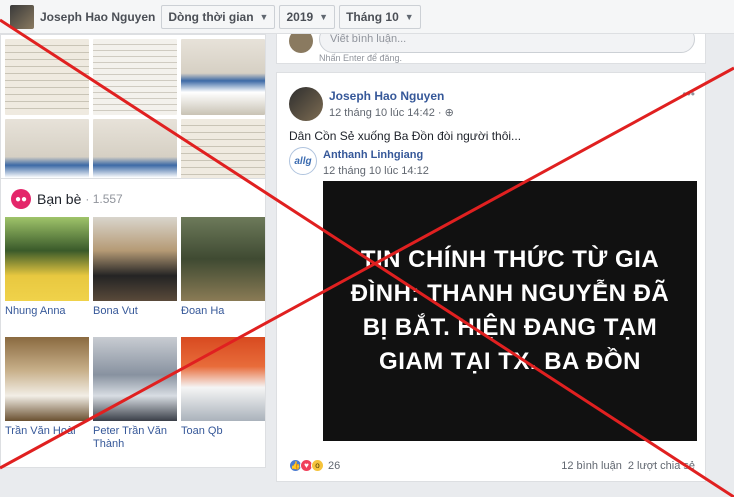 The width and height of the screenshot is (734, 497). What do you see at coordinates (386, 96) in the screenshot?
I see `post-author-name: Joseph Hao Nguyen` at bounding box center [386, 96].